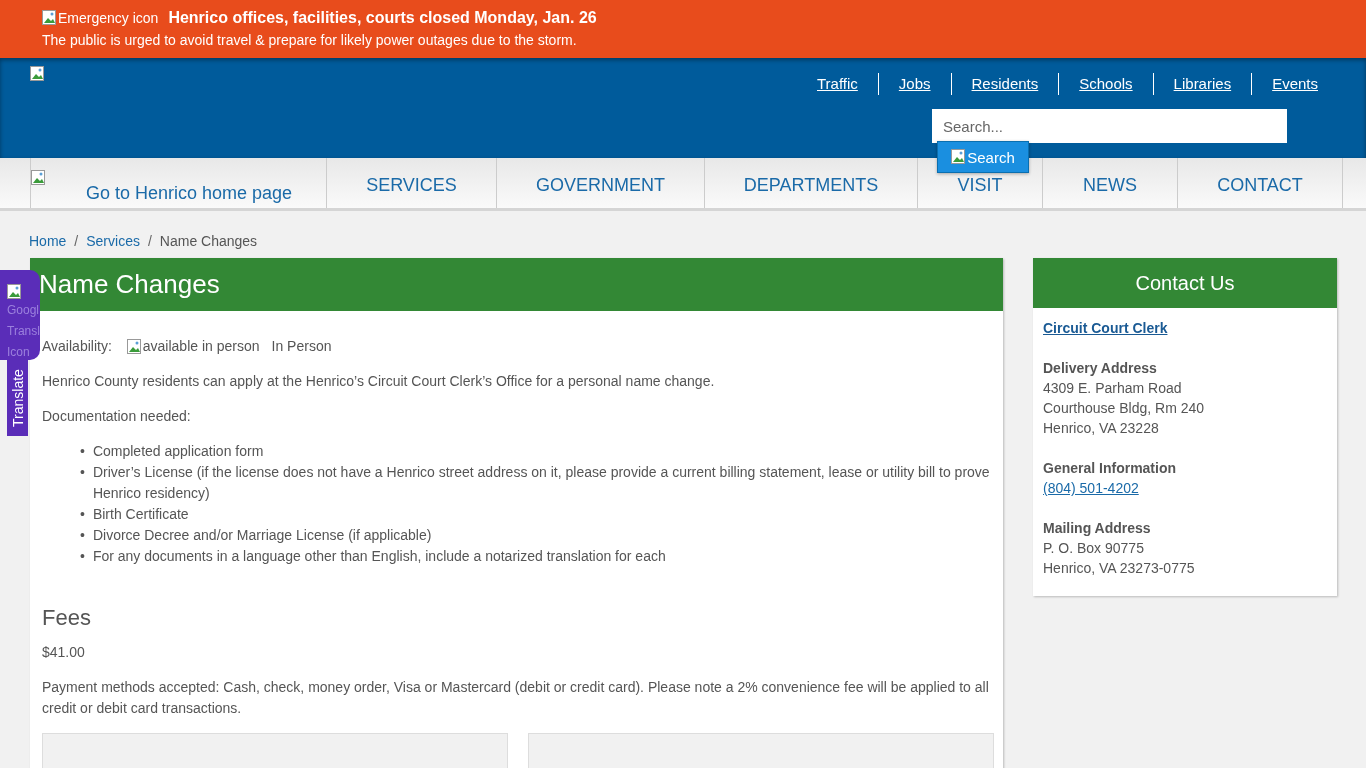  I want to click on alert-message: The public is urged to avoid travel & prepare for likely power outages due to the storm., so click(310, 40).